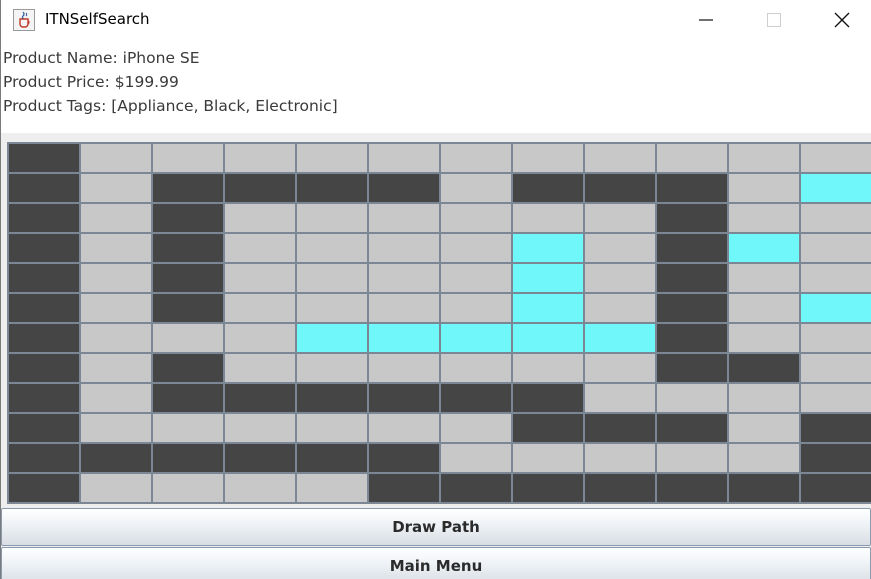 The image size is (871, 579). What do you see at coordinates (91, 82) in the screenshot?
I see `product-price-label: Product Price: $199.99` at bounding box center [91, 82].